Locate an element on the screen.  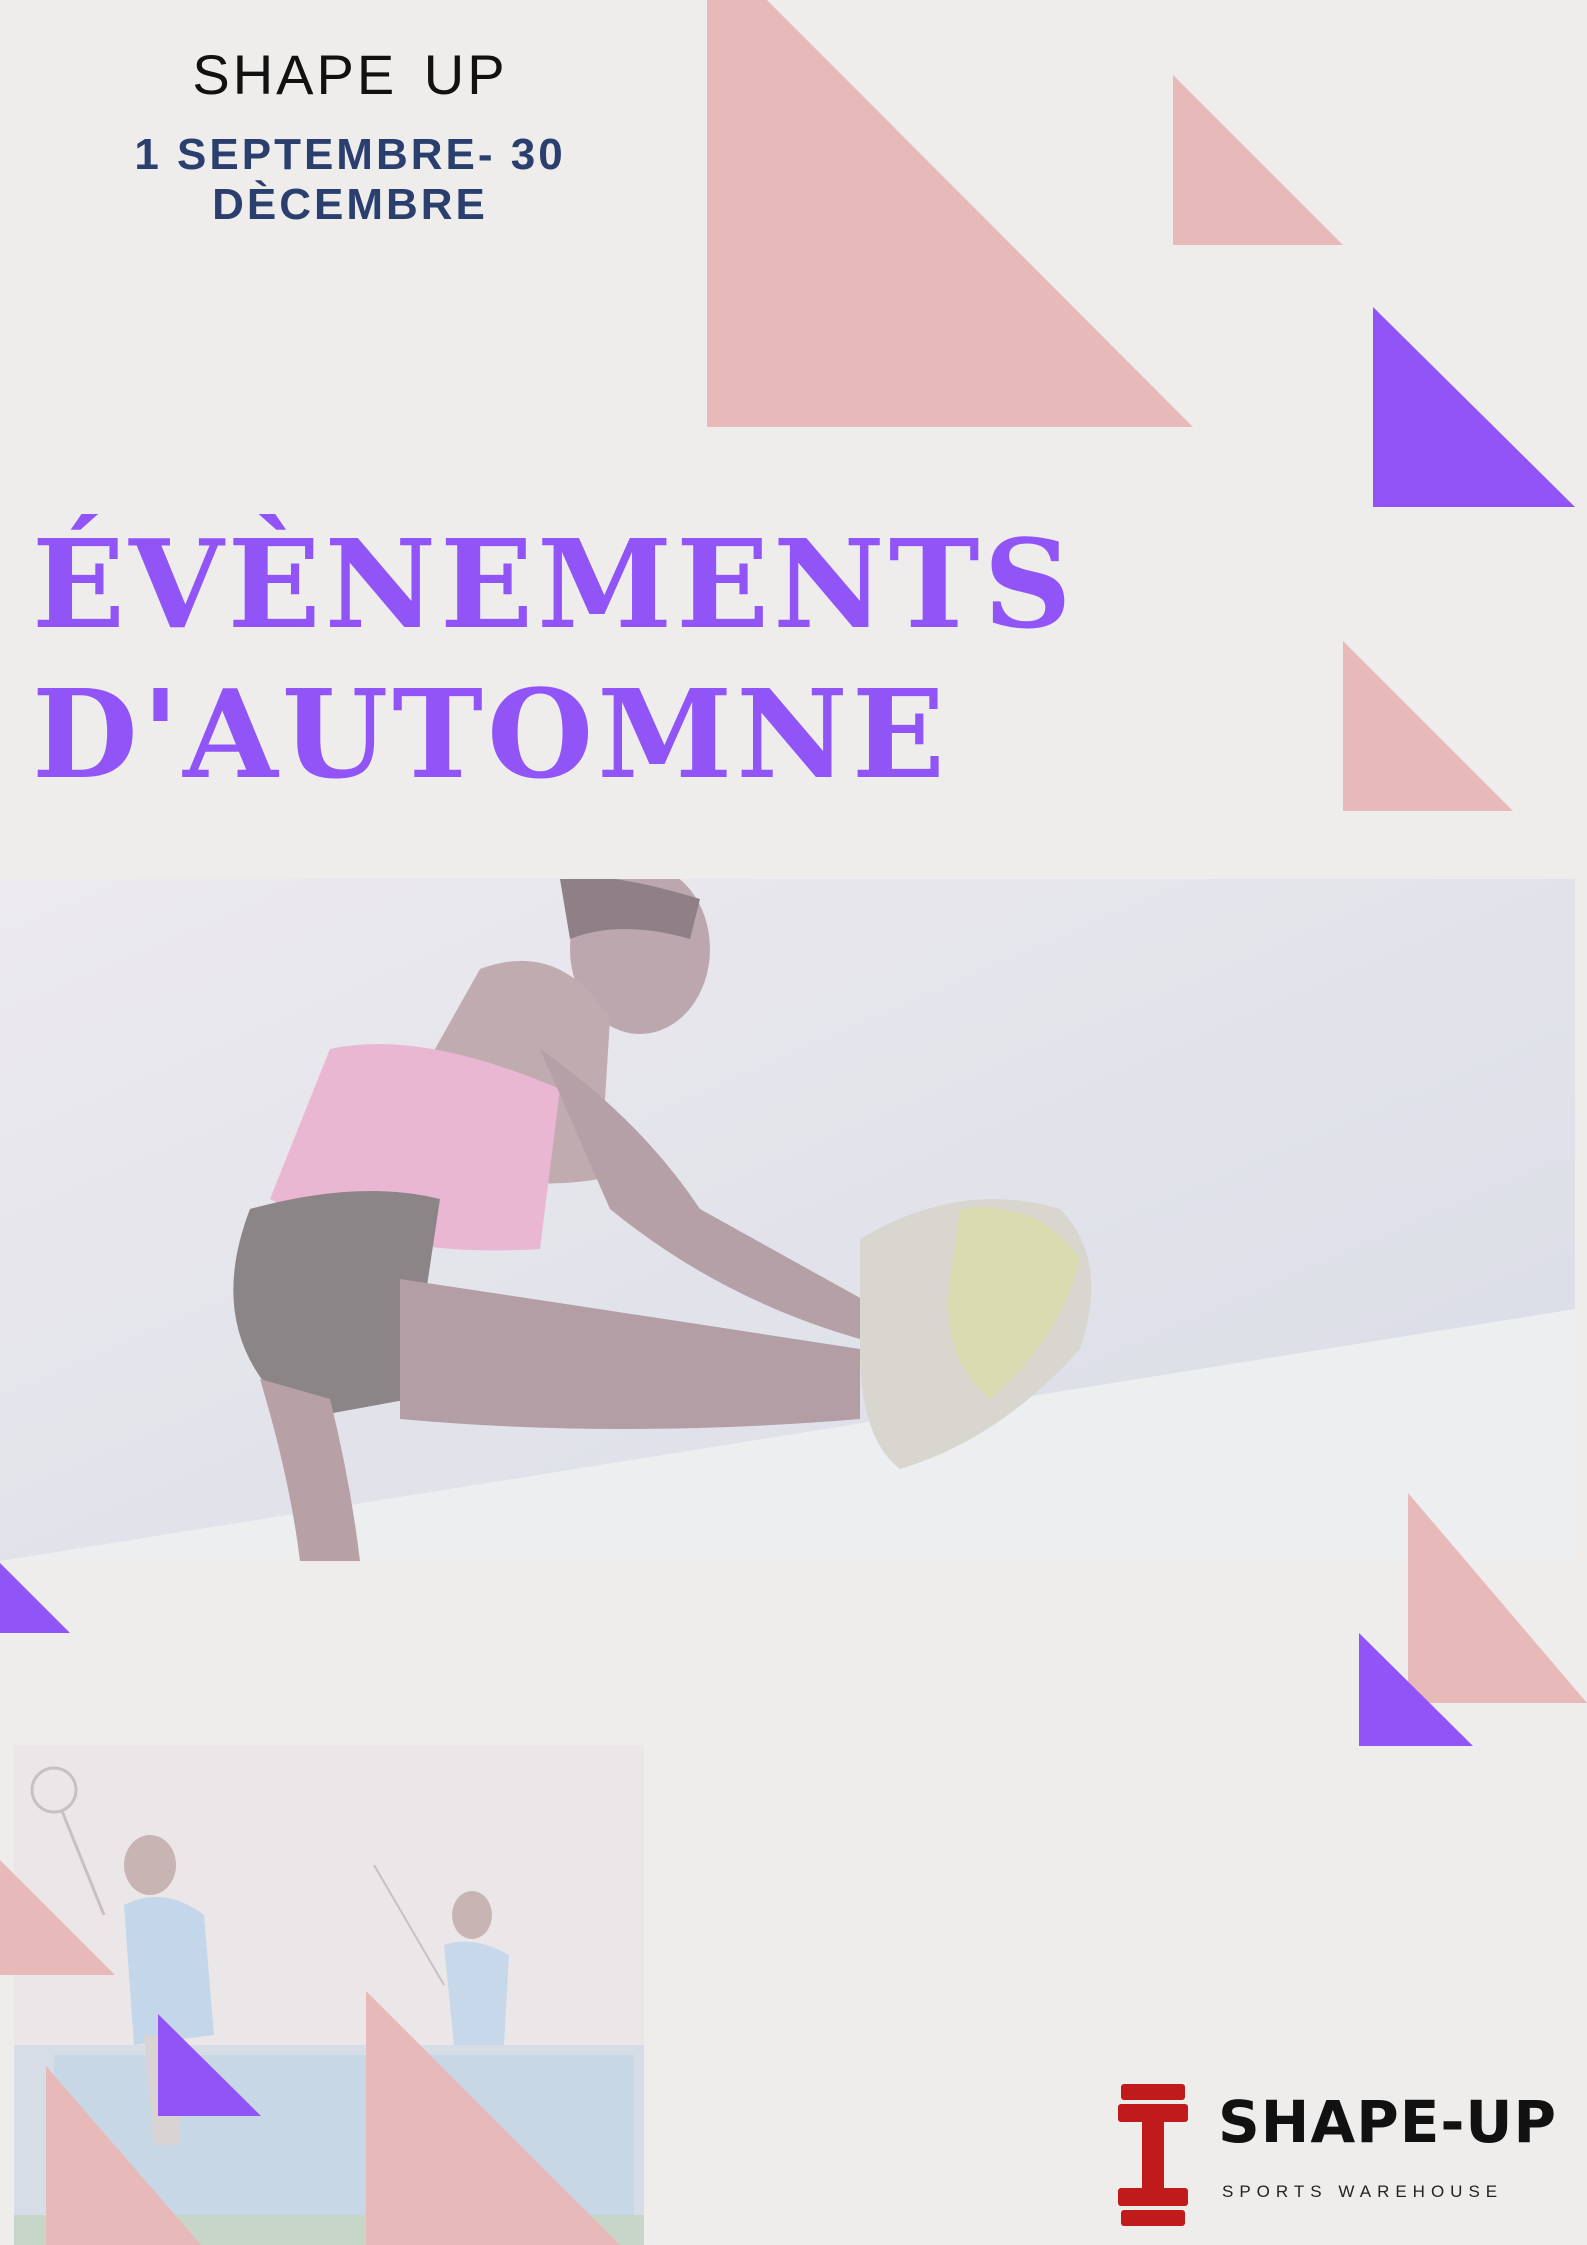
headline-line-2: D'AUTOMNE is located at coordinates (490, 734).